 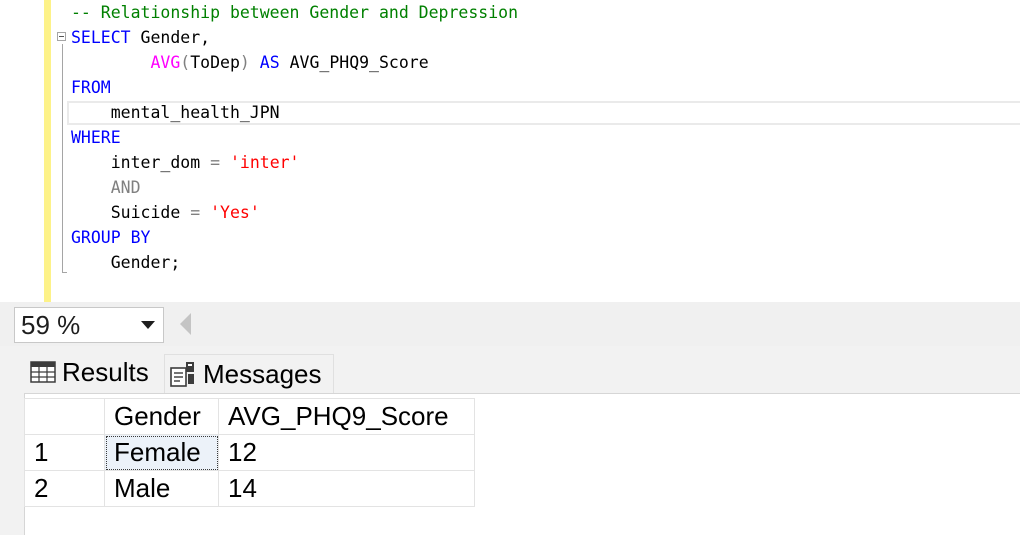 What do you see at coordinates (89, 325) in the screenshot?
I see `zoom-dropdown: 59 %` at bounding box center [89, 325].